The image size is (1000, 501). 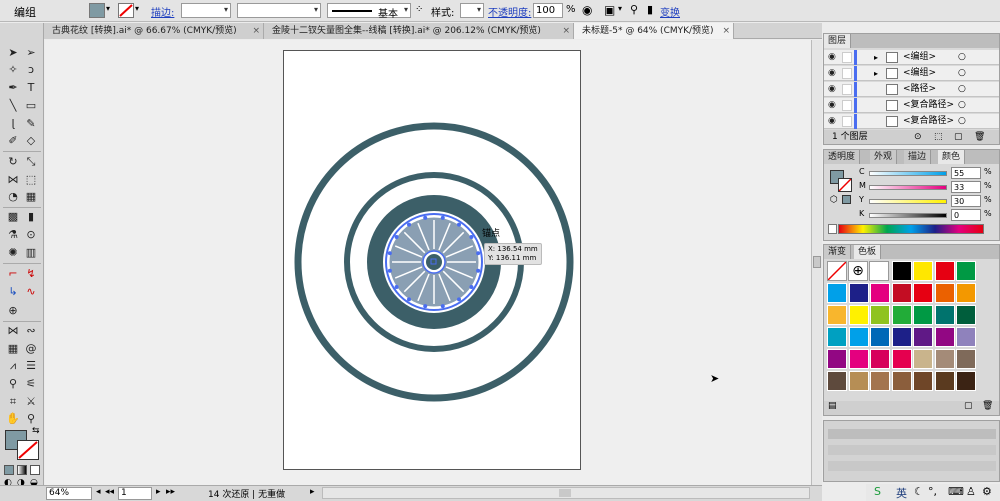 What do you see at coordinates (911, 229) in the screenshot?
I see `color-spectrum-bar` at bounding box center [911, 229].